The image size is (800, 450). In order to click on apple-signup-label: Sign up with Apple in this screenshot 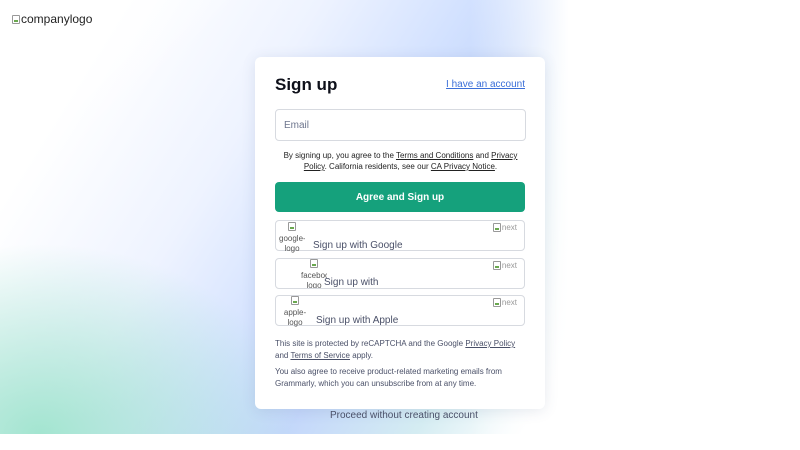, I will do `click(357, 320)`.